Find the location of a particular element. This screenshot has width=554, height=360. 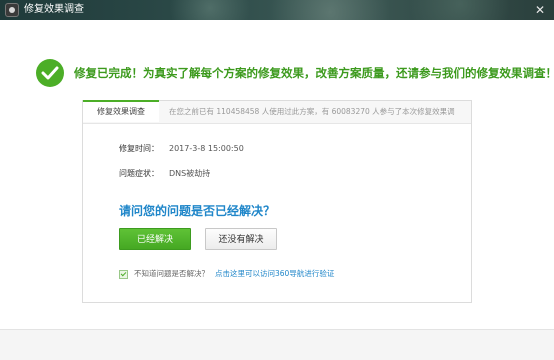

verify-row: 不知道问题是否解决？ 点击这里可以访问360导航进行验证 is located at coordinates (226, 274).